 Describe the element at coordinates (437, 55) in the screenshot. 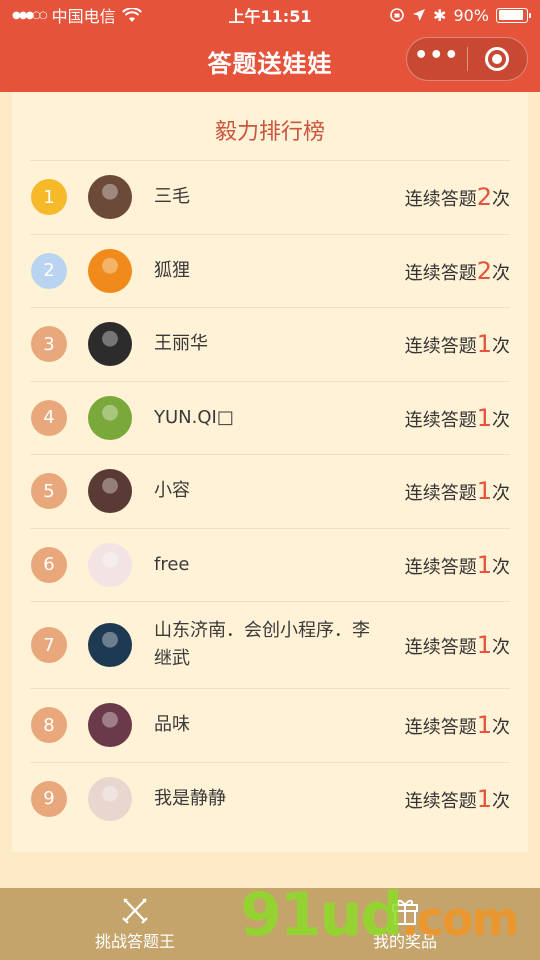

I see `more-dots-icon: •••` at that location.